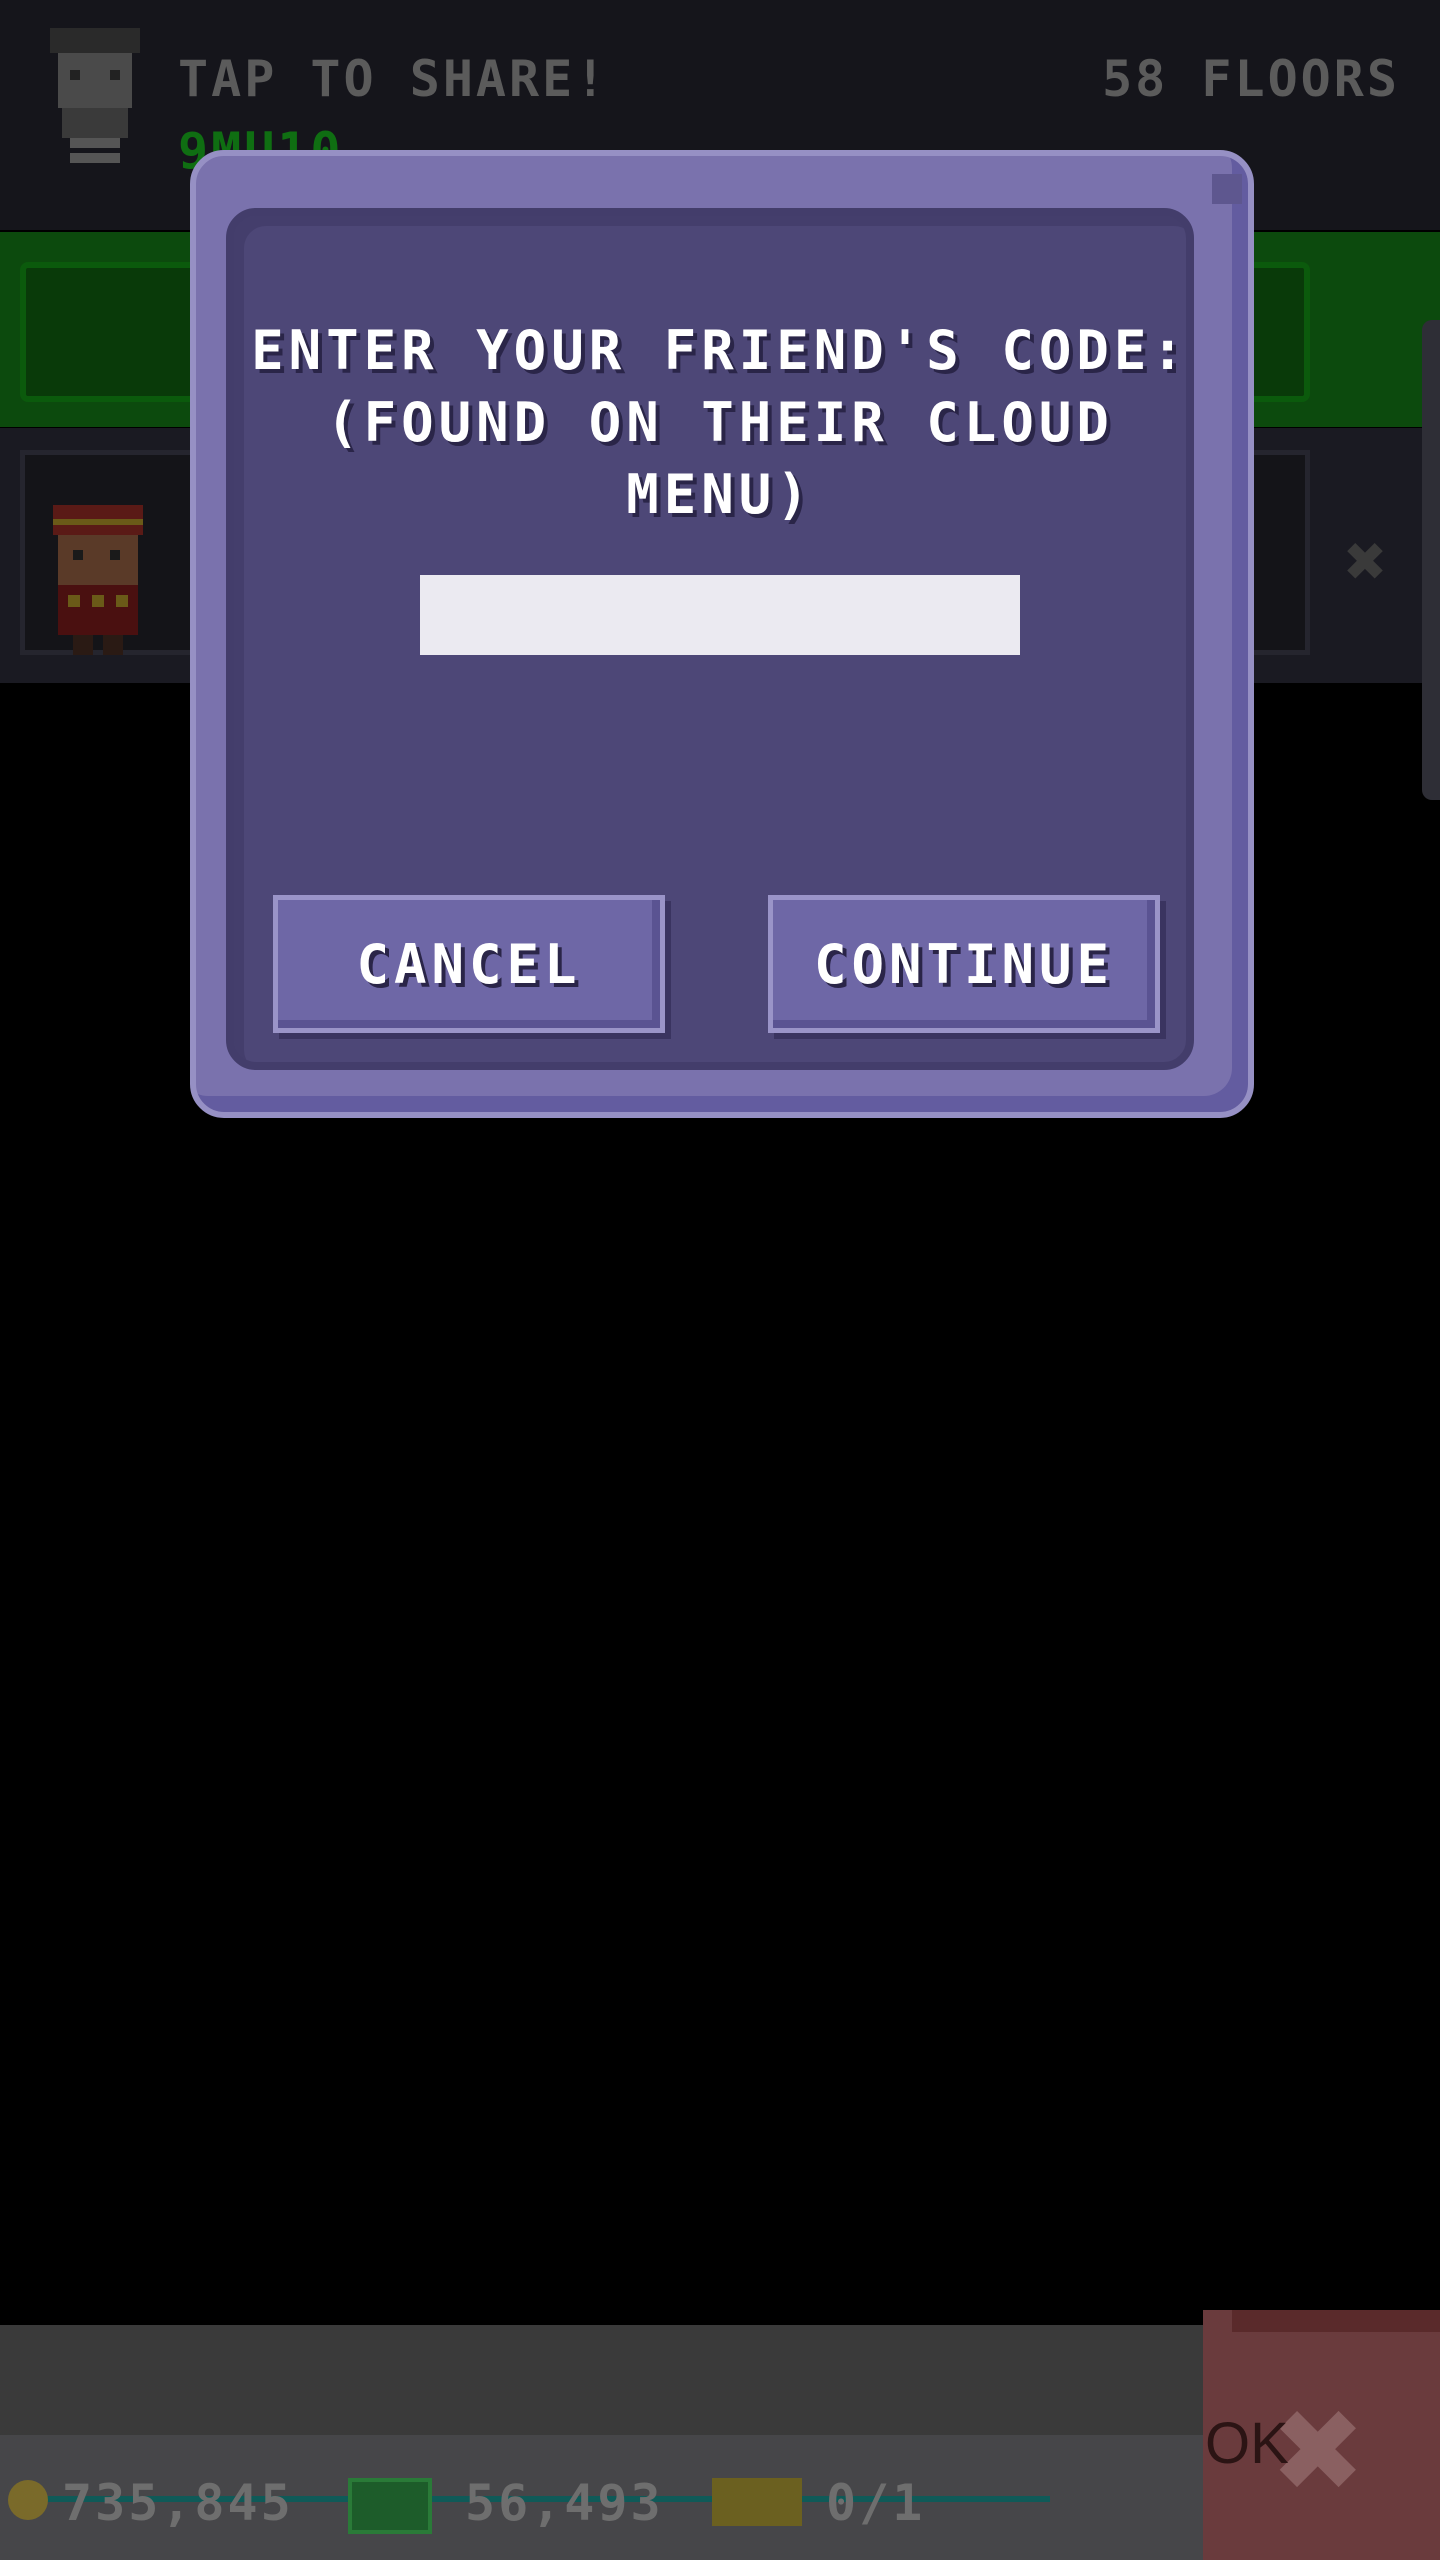 The image size is (1440, 2560). What do you see at coordinates (1431, 560) in the screenshot?
I see `side-panel-handle` at bounding box center [1431, 560].